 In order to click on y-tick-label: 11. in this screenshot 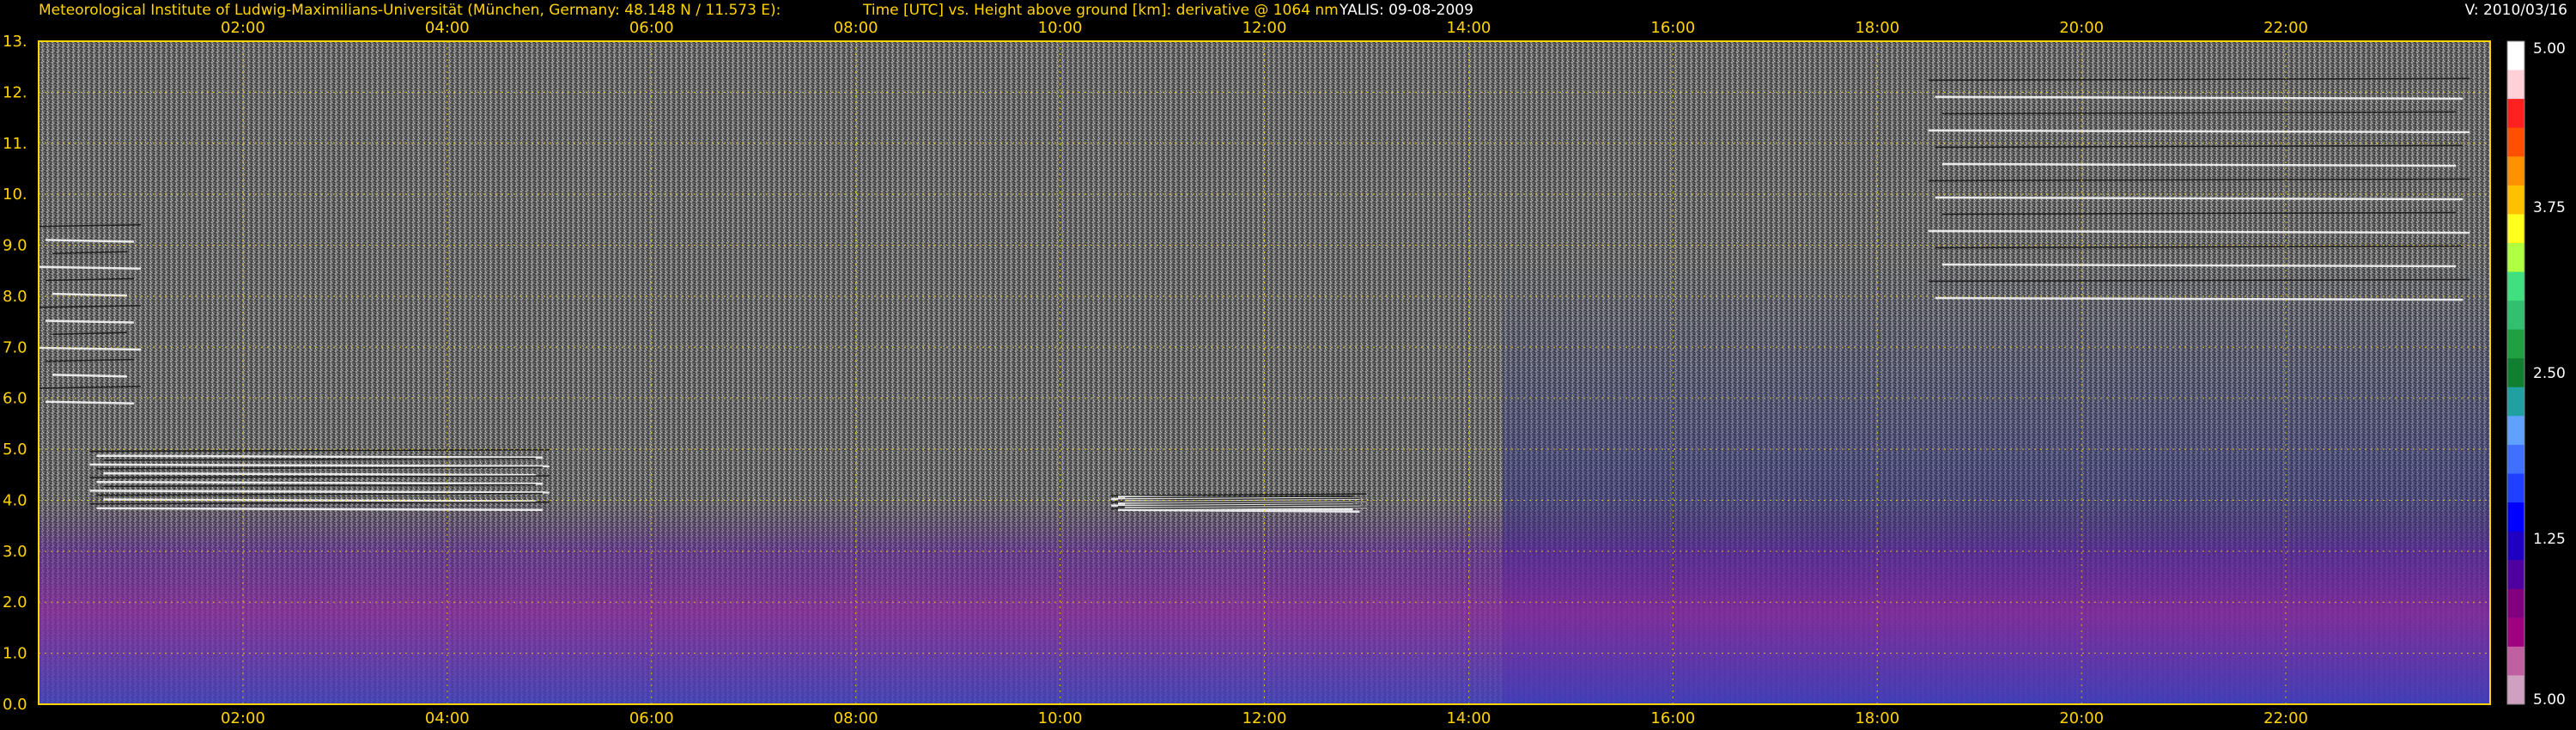, I will do `click(15, 144)`.